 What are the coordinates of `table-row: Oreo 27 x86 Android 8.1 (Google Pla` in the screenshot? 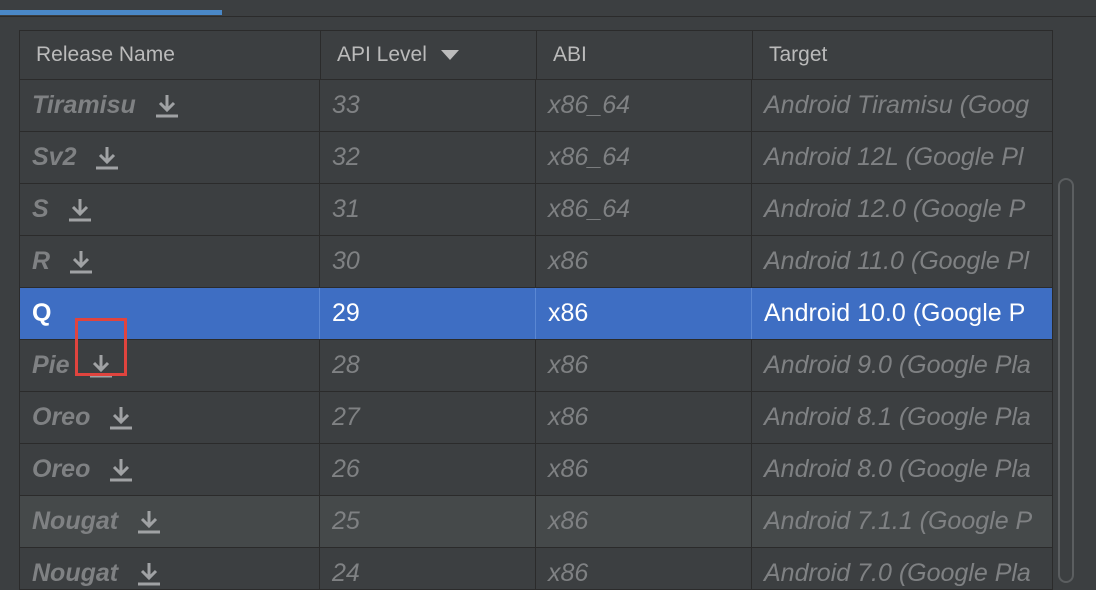 It's located at (536, 418).